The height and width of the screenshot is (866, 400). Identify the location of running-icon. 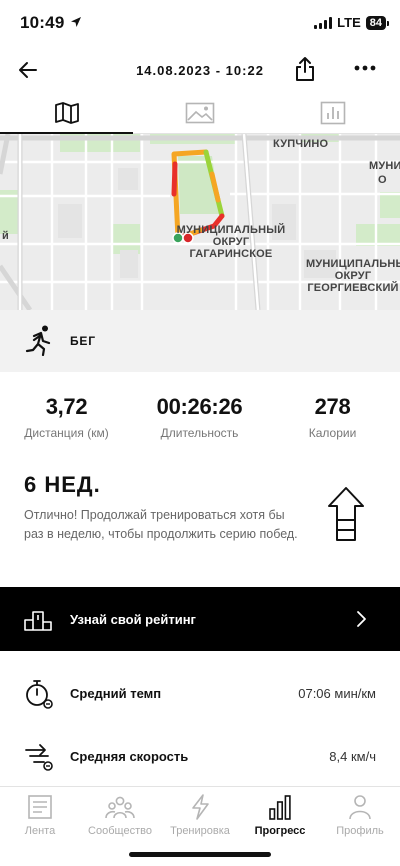
(38, 340).